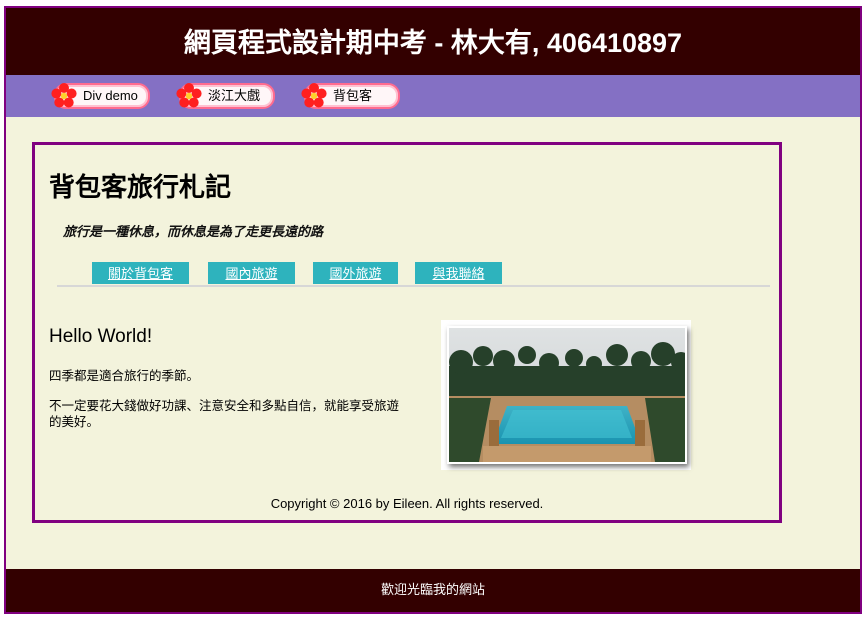  I want to click on page-title: 網頁程式設計期中考 - 林大有, 406410897, so click(433, 43).